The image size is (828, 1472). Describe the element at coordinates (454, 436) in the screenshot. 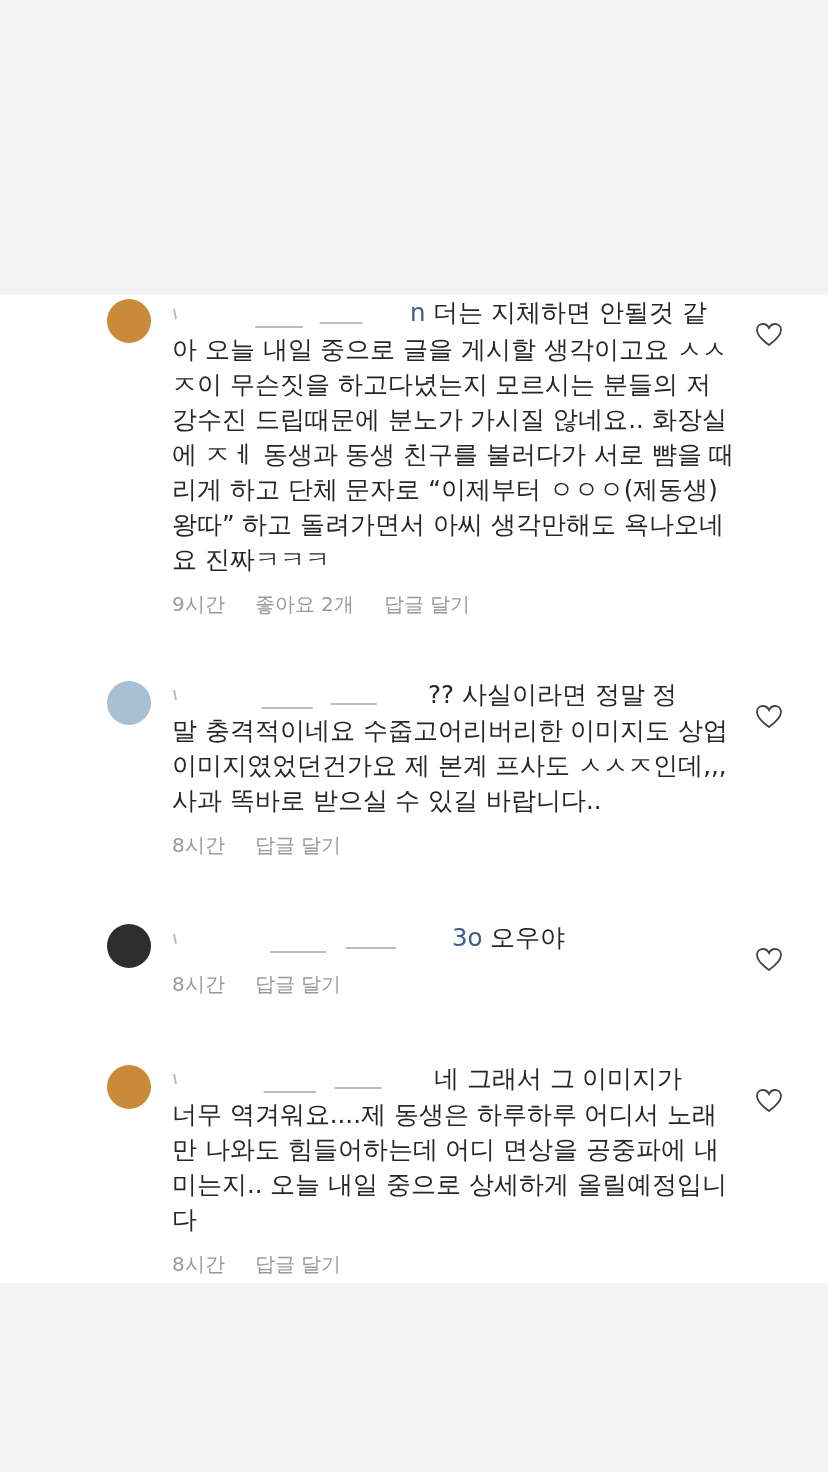

I see `comment-text: n 더는 지체하면 안될것 같 아 오늘 내일 중으로 글을 게시할 생각이고요 ㅅㅅ ㅈ이 무슨짓을 하고다녔는지 모르시는 분들의 저 강수진 드립때문에 분노가 가시질 않네요.. 화장실 에 ㅈㅔ 동생과 동생 친구를 불러다가 서로 뺨을 때 리게 하고 단체 문자로 “이제부터 ㅇㅇㅇ(제동생) 왕따” 하고 돌려가면서 아씨 생각만해도 욕나오네 요 진짜ㅋㅋㅋ` at that location.